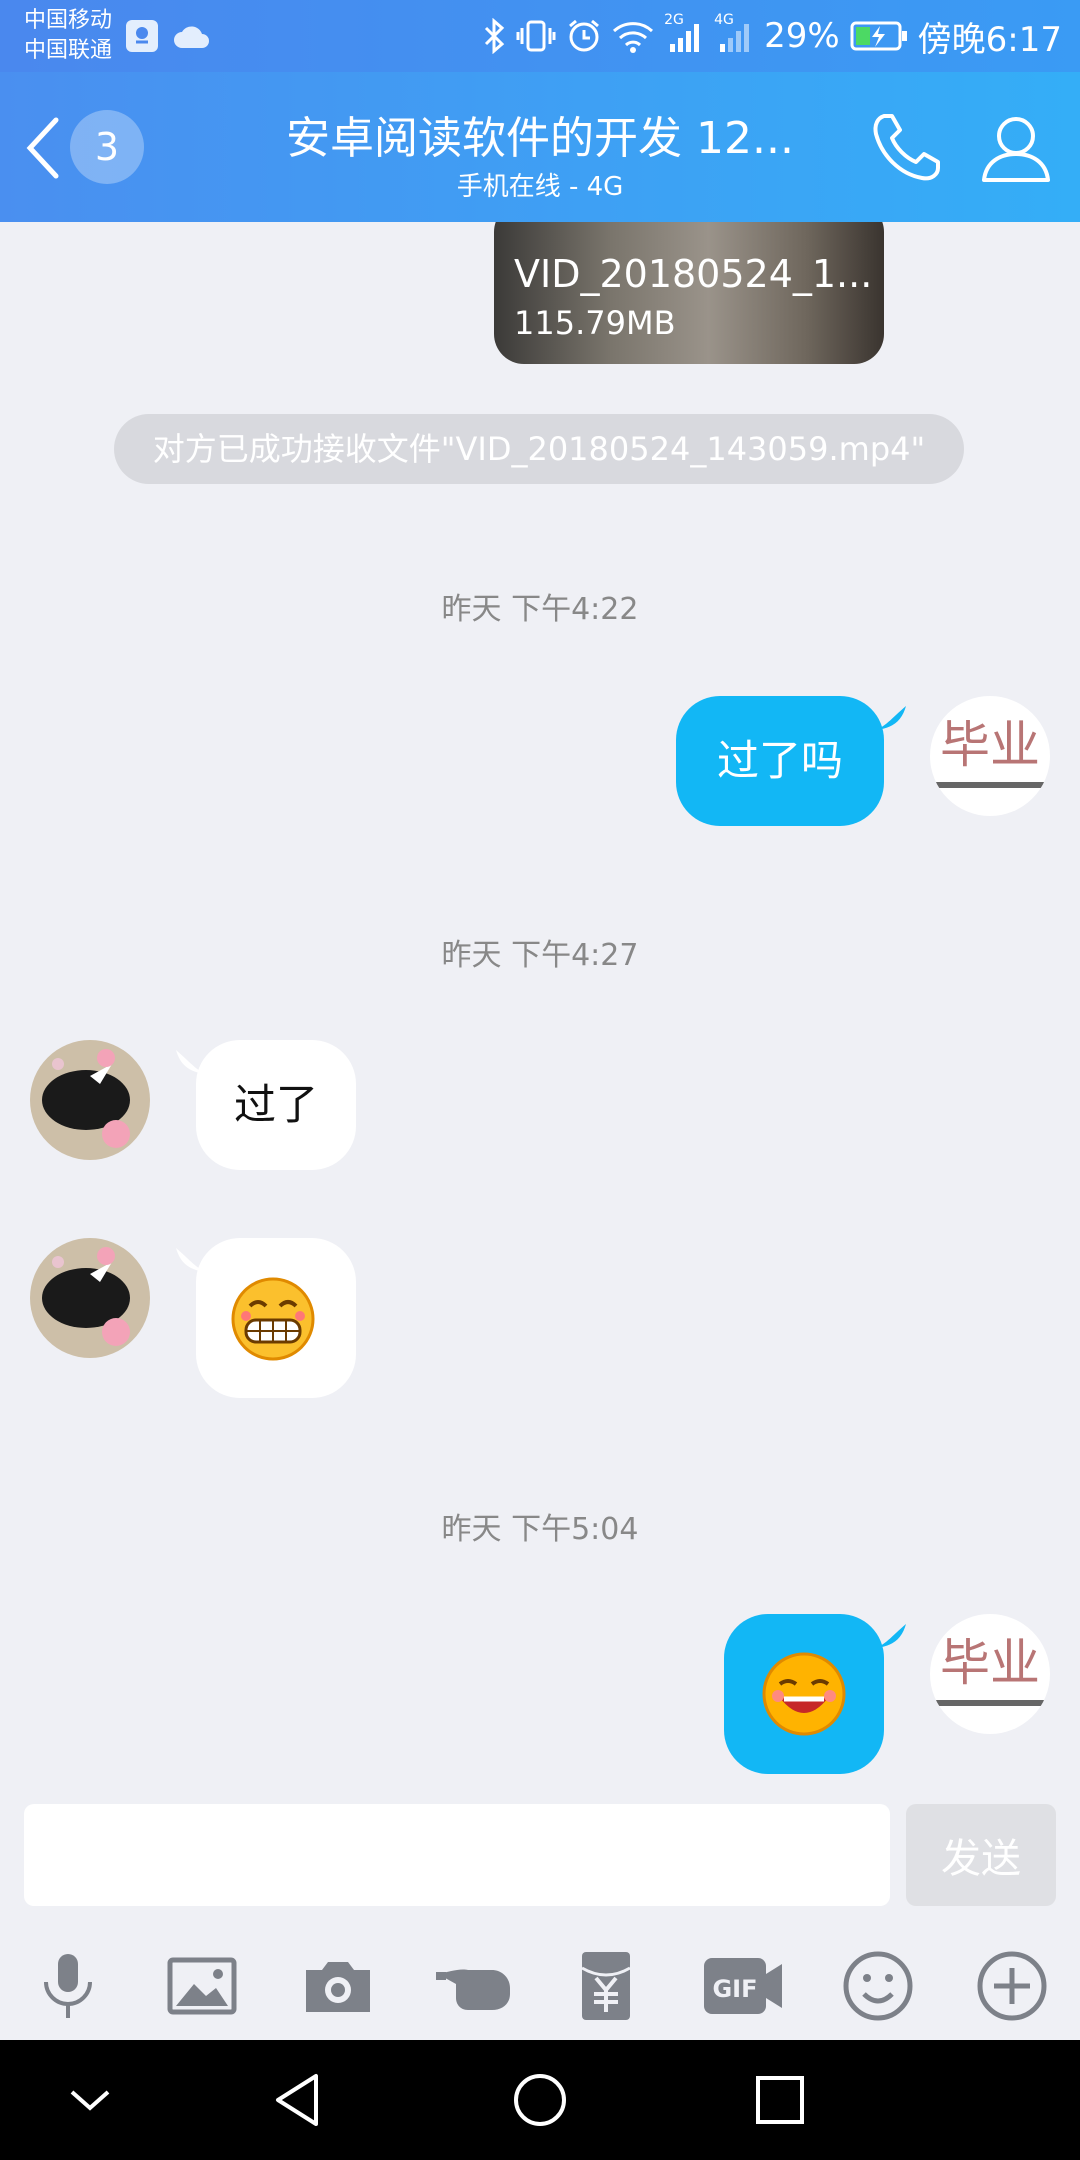  Describe the element at coordinates (981, 1855) in the screenshot. I see `send-button: 发送` at that location.